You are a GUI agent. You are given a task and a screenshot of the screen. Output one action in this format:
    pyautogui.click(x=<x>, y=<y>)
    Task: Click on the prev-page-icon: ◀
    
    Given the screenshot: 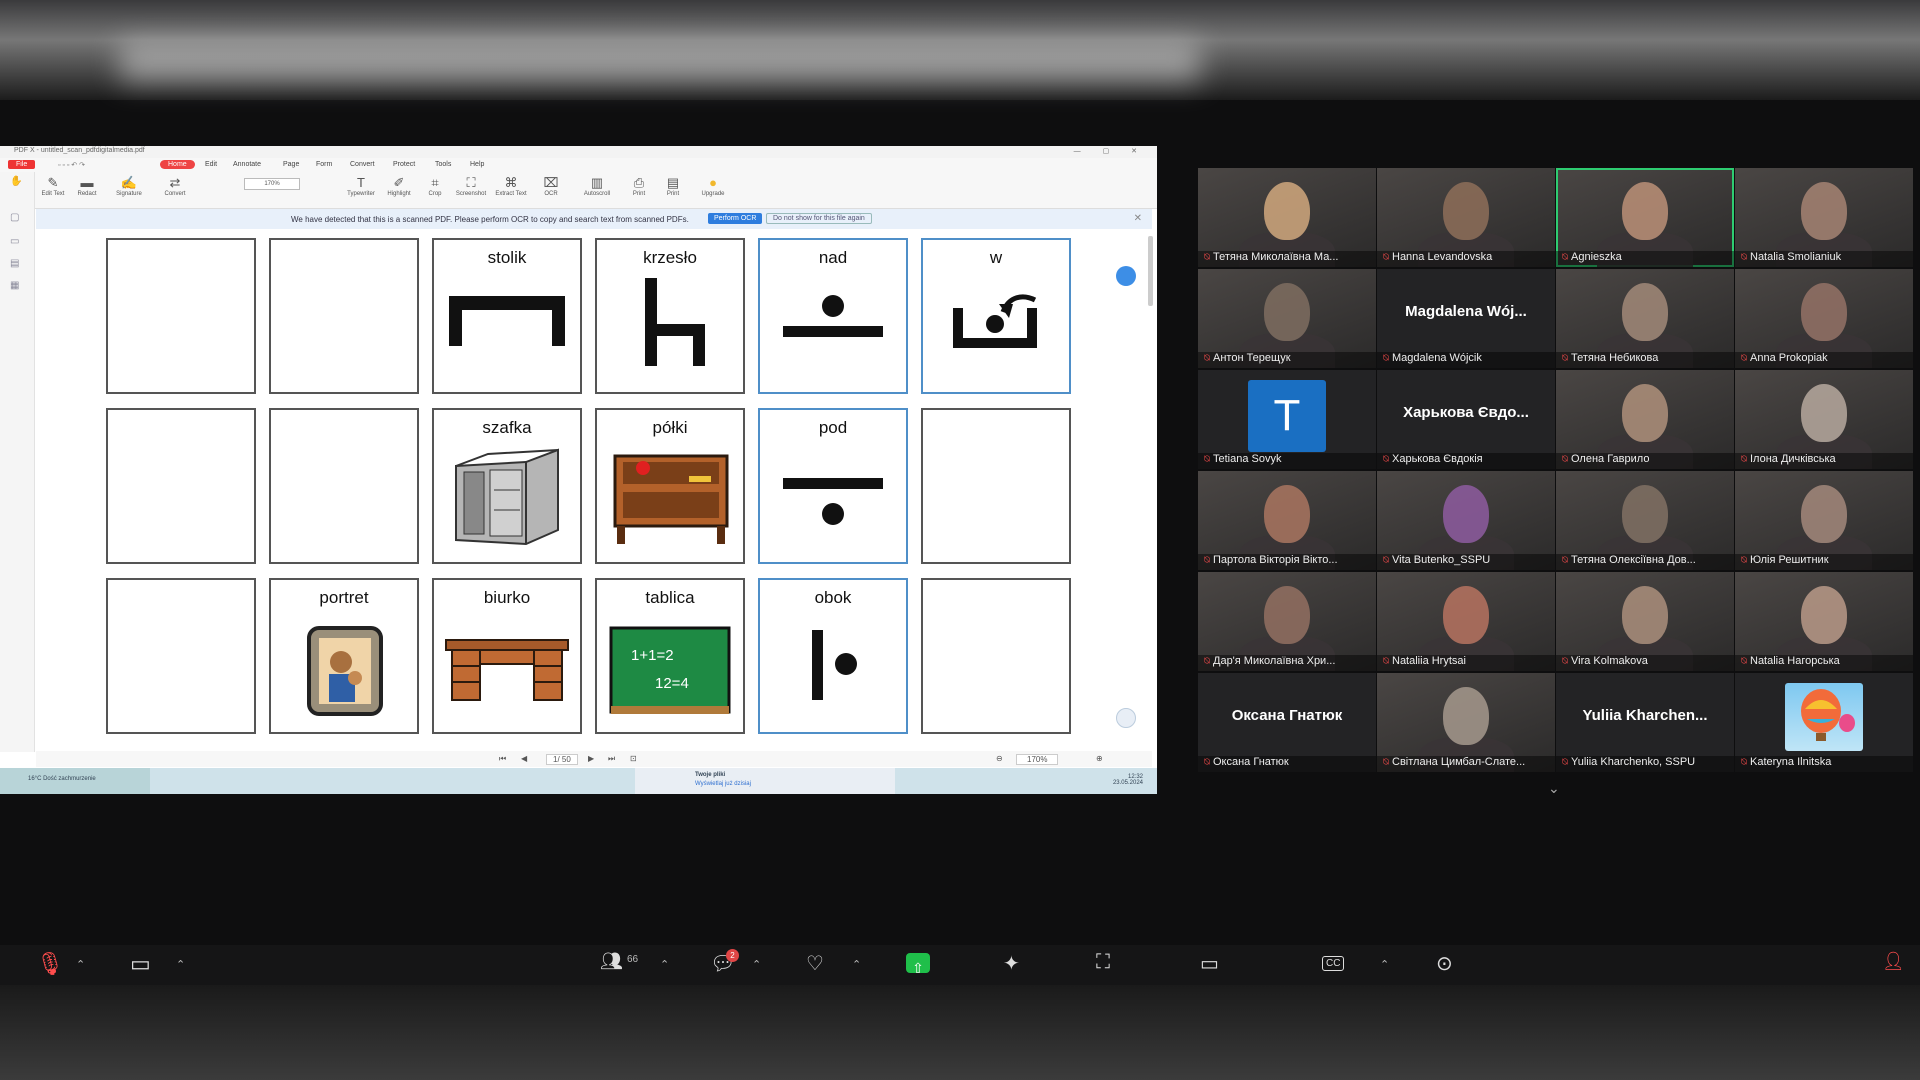 What is the action you would take?
    pyautogui.click(x=524, y=758)
    